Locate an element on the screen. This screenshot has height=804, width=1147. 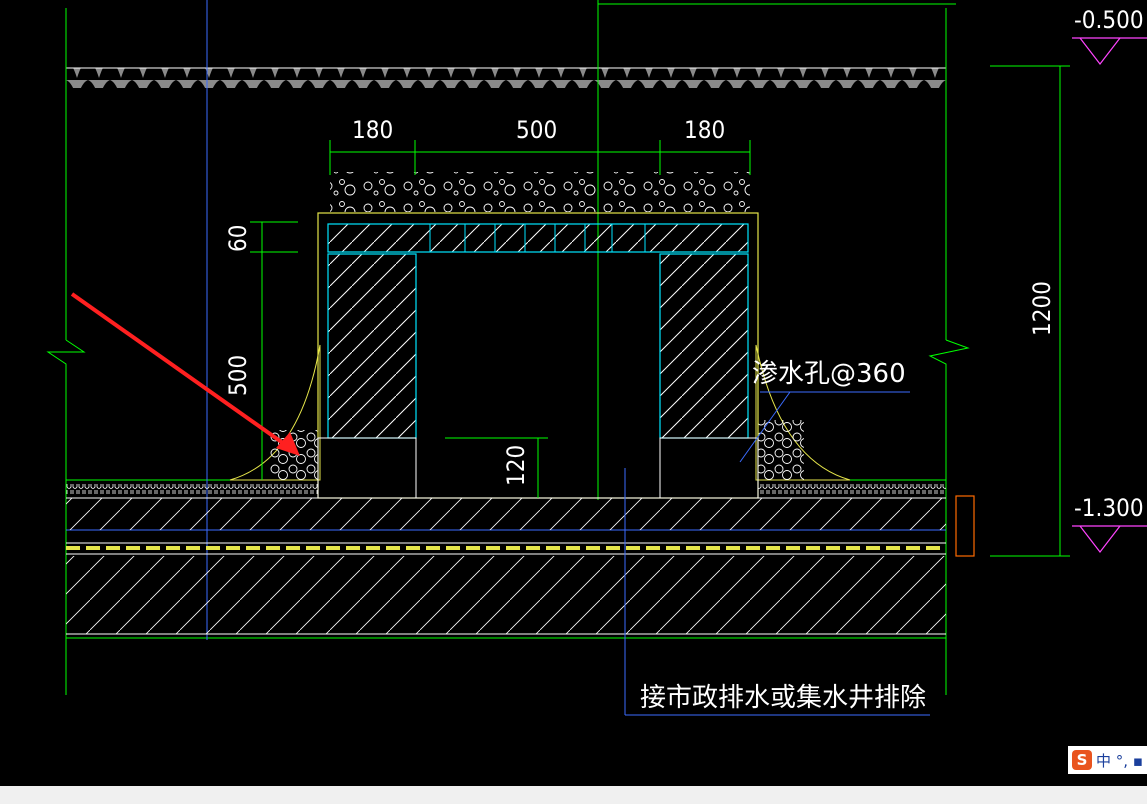
dim-depth: 1200 is located at coordinates (1042, 308).